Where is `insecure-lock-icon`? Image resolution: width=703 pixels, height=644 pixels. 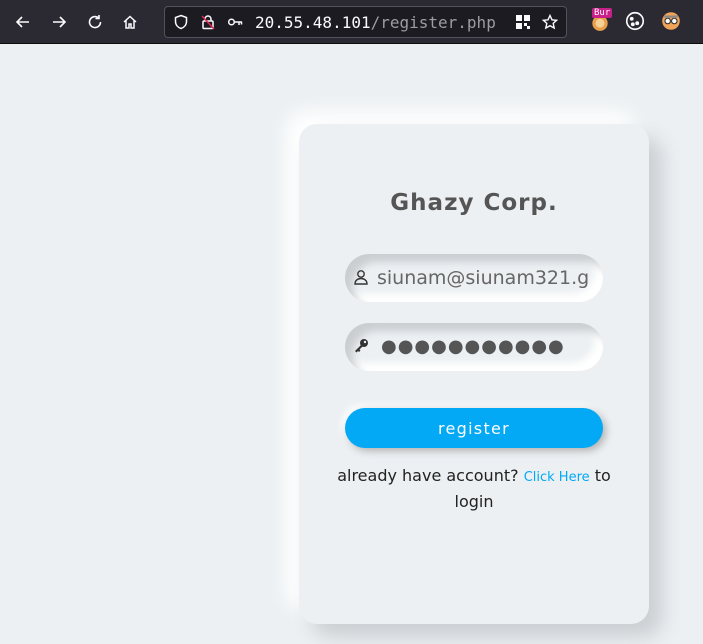
insecure-lock-icon is located at coordinates (209, 23).